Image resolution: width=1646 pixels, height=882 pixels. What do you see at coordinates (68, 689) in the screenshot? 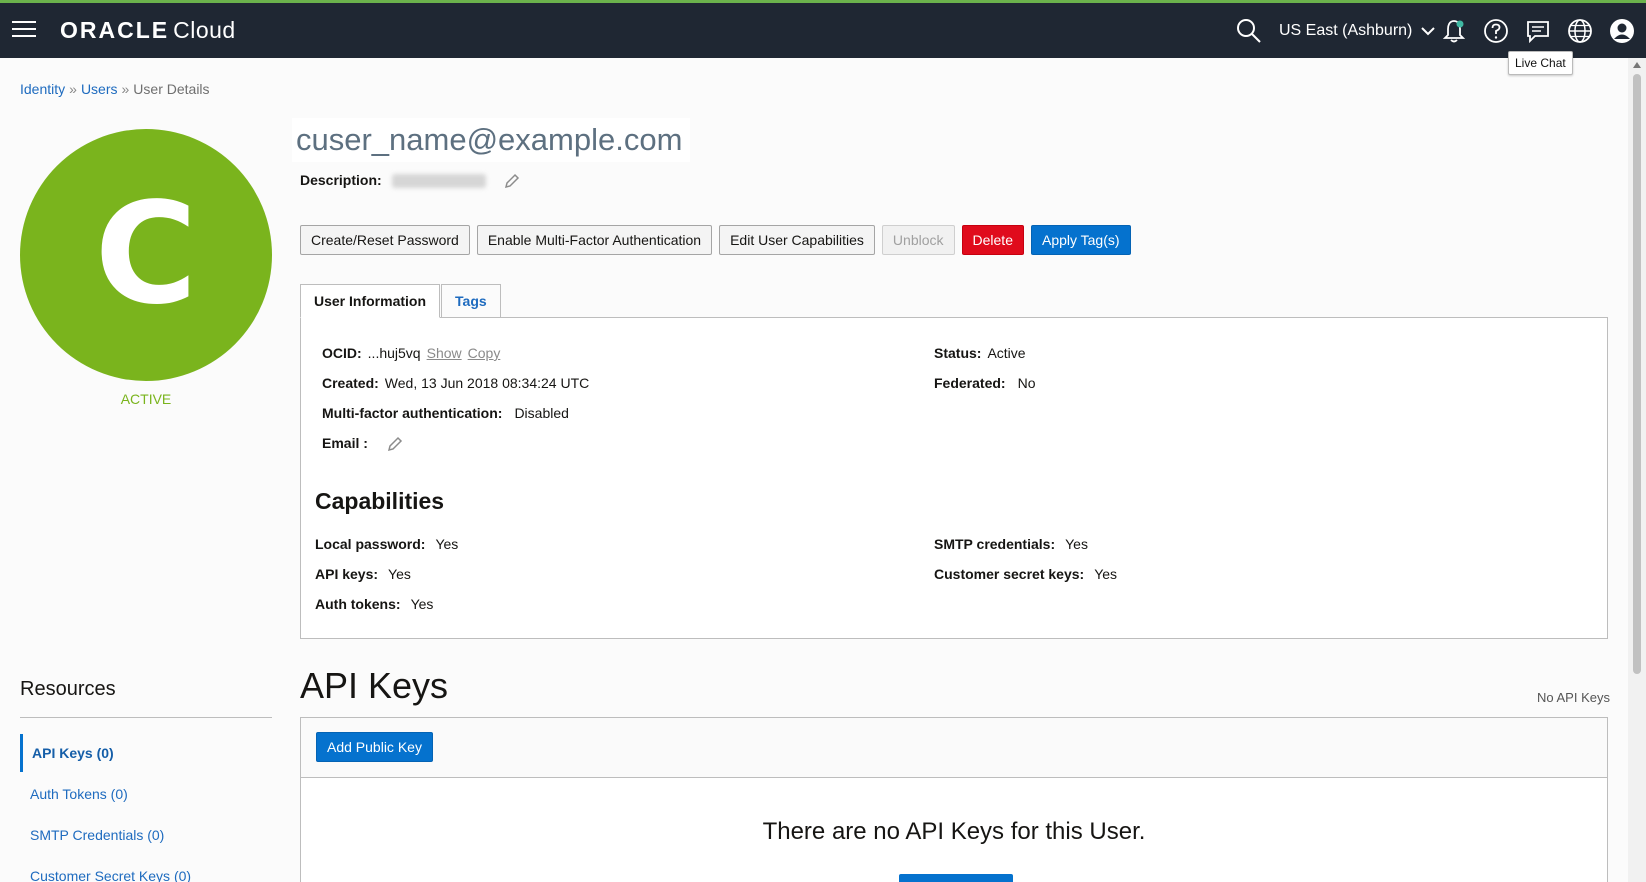
I see `resources-heading: Resources` at bounding box center [68, 689].